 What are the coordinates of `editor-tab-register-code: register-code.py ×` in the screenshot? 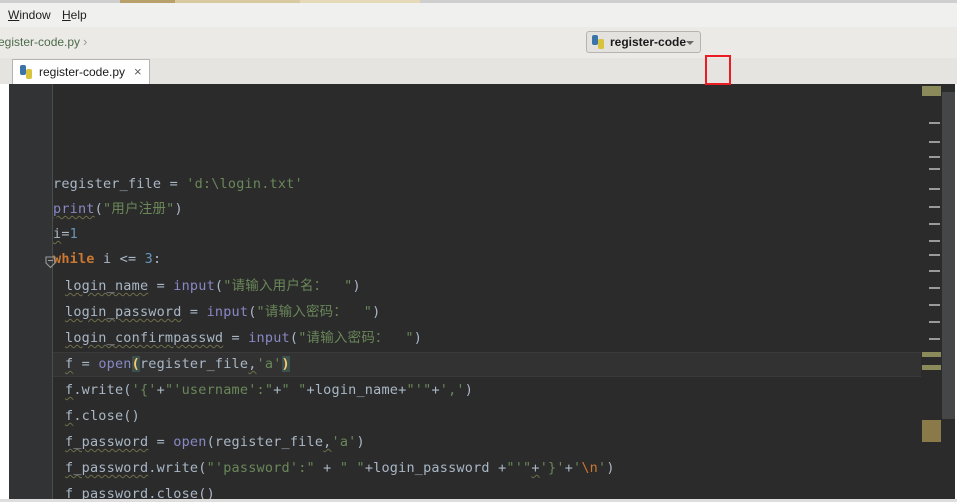 It's located at (81, 71).